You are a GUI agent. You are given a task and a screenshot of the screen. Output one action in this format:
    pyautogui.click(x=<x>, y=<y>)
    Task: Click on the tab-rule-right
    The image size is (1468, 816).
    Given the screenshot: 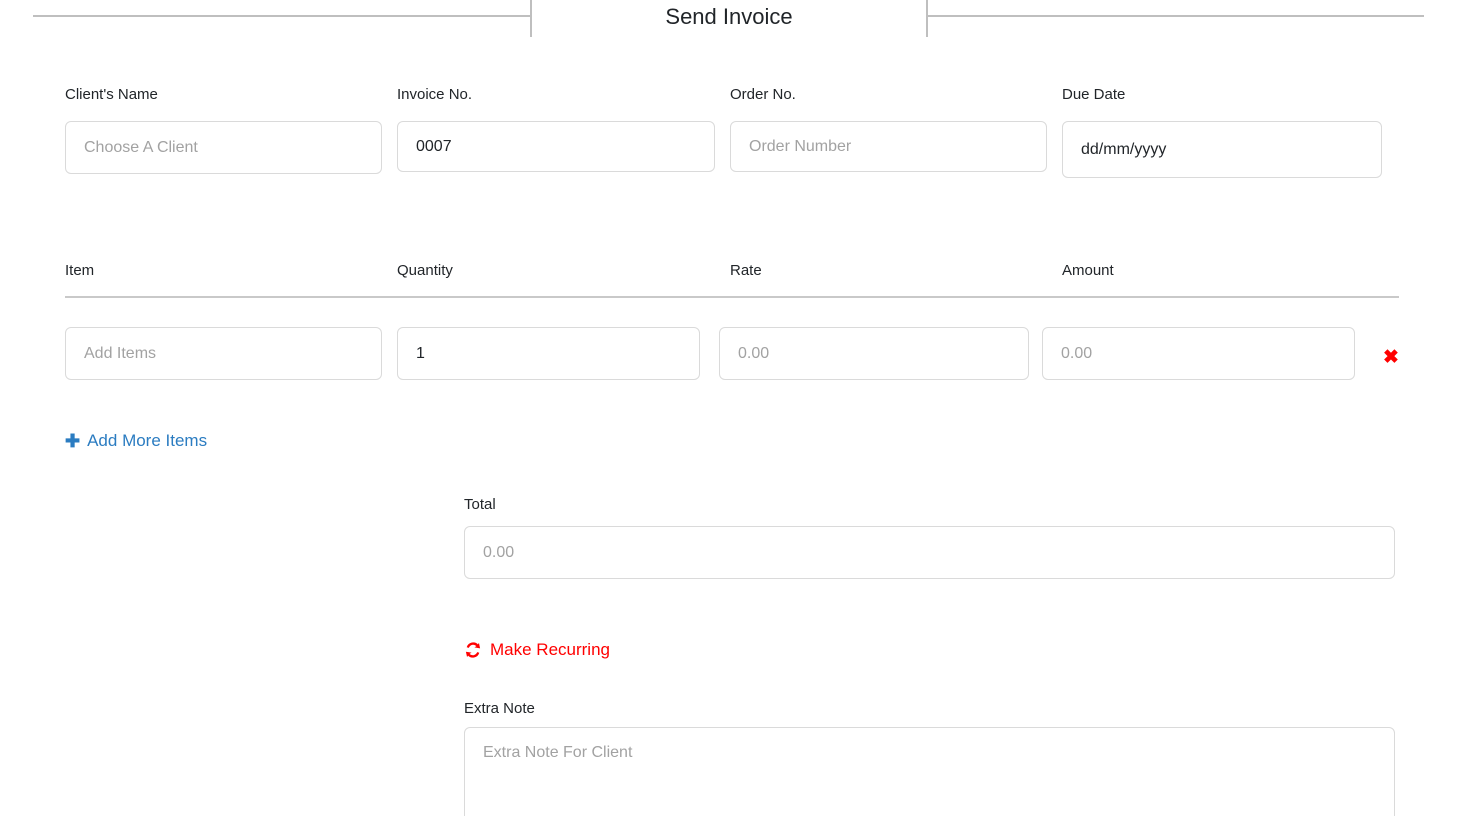 What is the action you would take?
    pyautogui.click(x=1176, y=16)
    